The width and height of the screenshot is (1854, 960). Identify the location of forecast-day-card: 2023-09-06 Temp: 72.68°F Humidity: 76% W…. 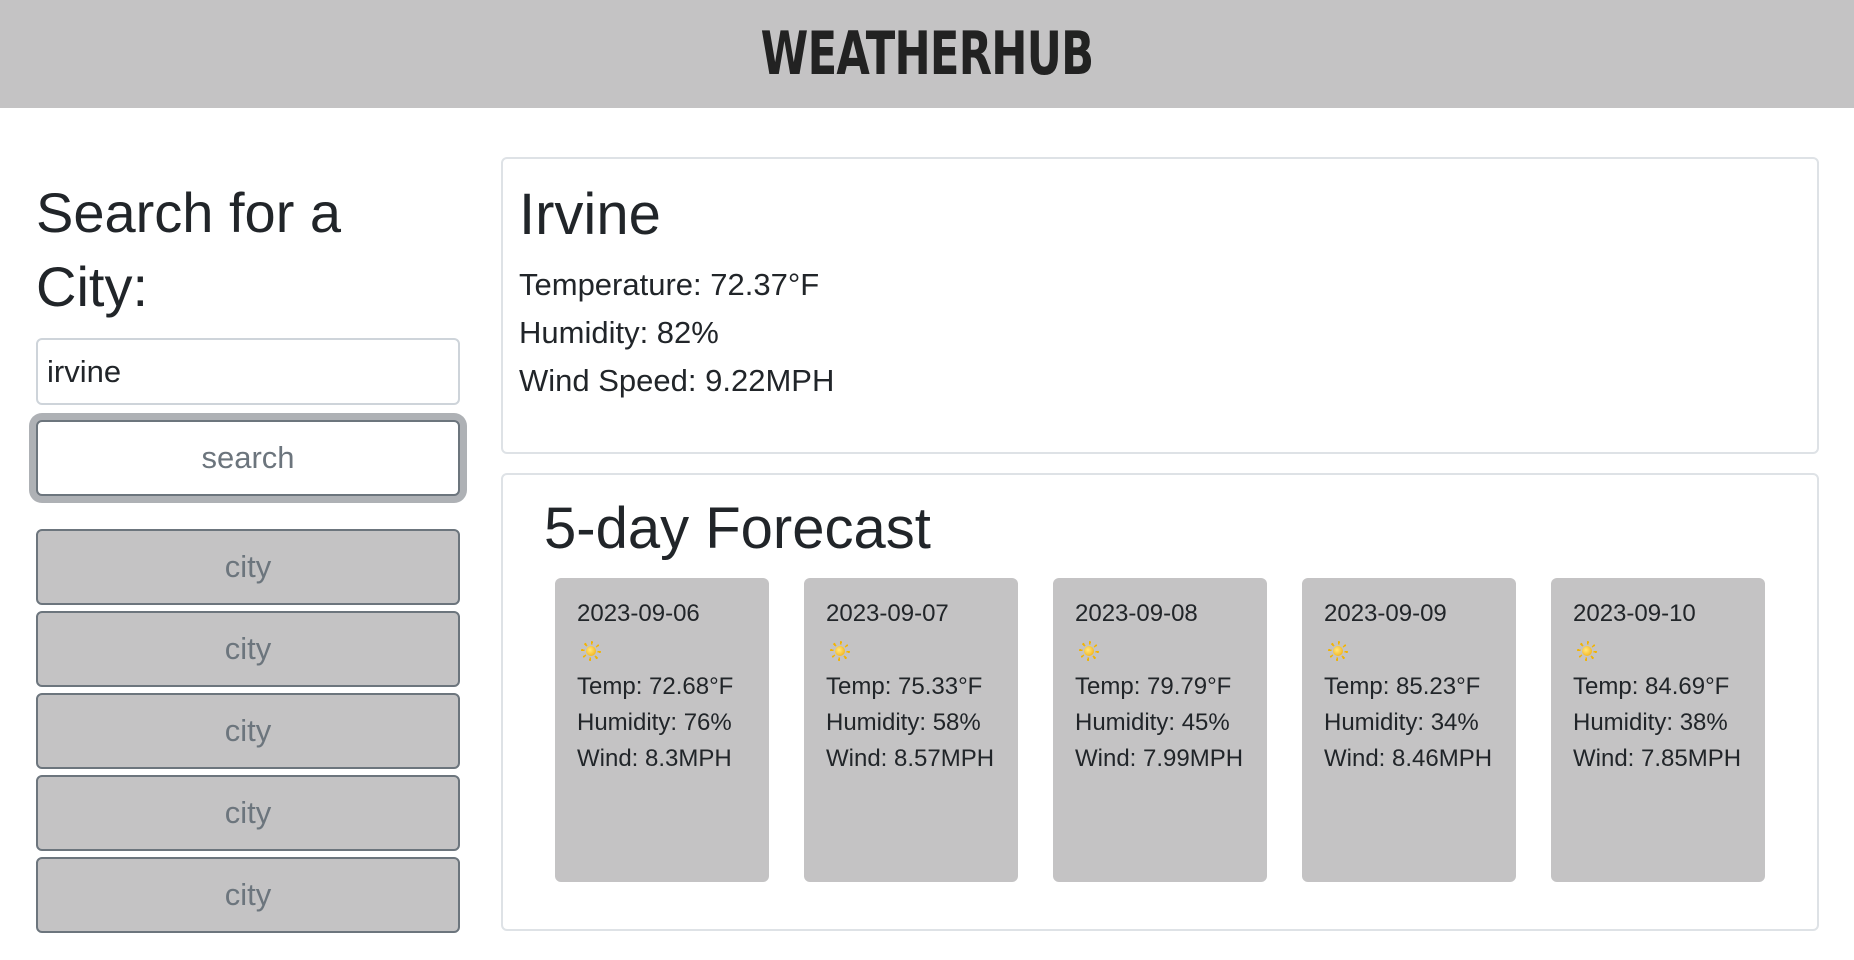
(662, 730).